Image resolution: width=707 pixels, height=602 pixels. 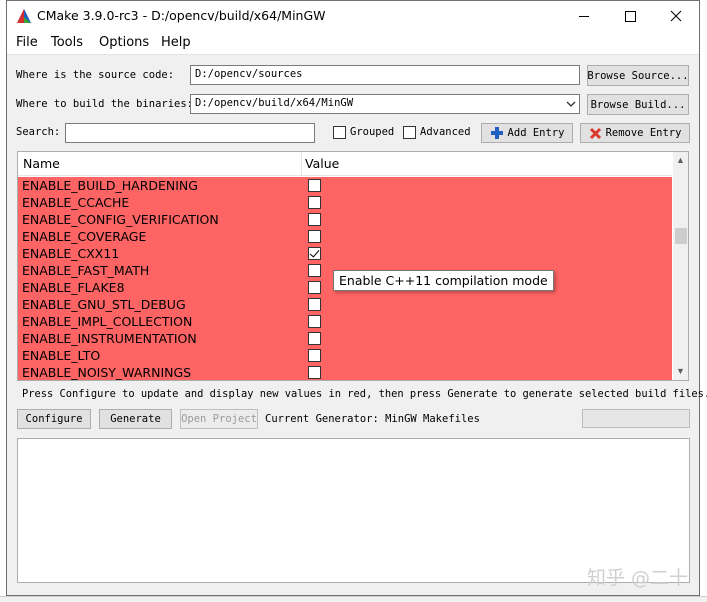 What do you see at coordinates (38, 132) in the screenshot?
I see `search-label: Search:` at bounding box center [38, 132].